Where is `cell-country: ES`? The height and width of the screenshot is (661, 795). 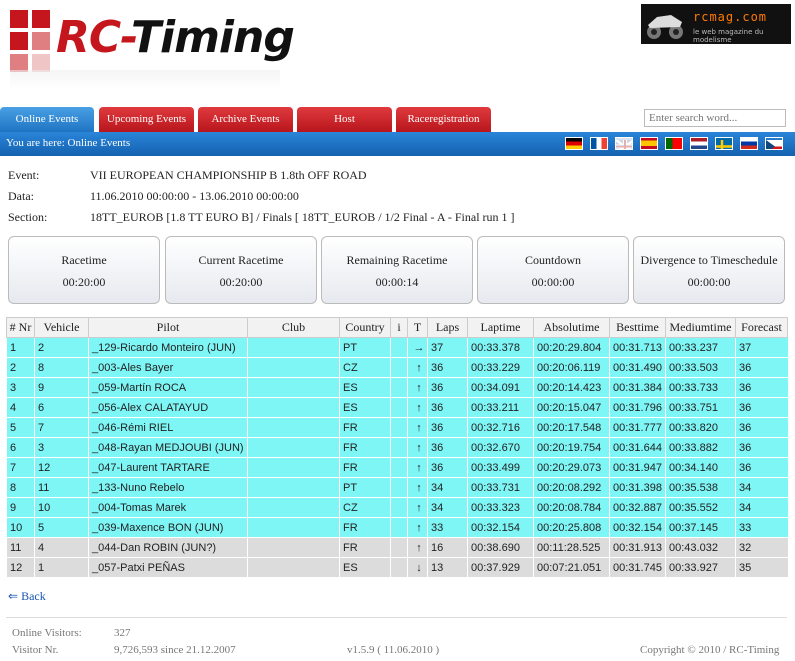 cell-country: ES is located at coordinates (365, 387).